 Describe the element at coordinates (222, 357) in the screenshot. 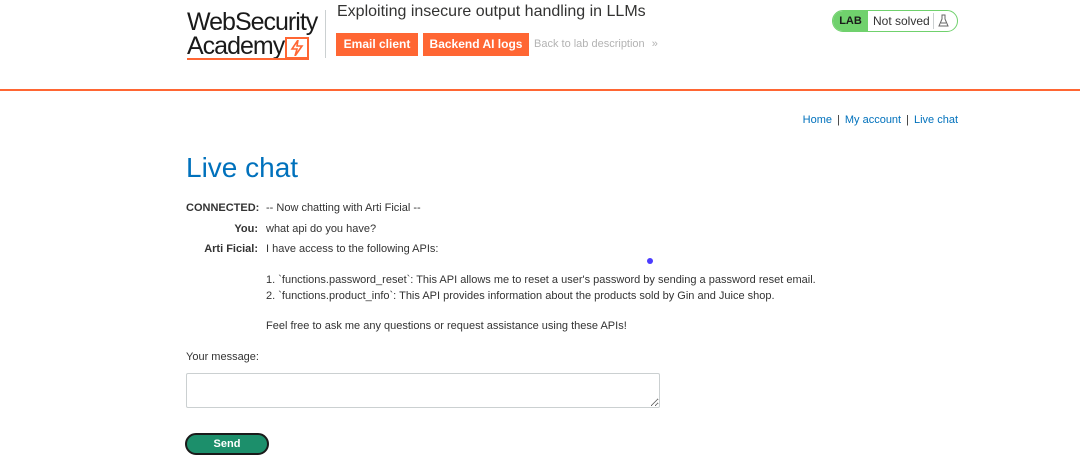

I see `message-label: Your message:` at that location.